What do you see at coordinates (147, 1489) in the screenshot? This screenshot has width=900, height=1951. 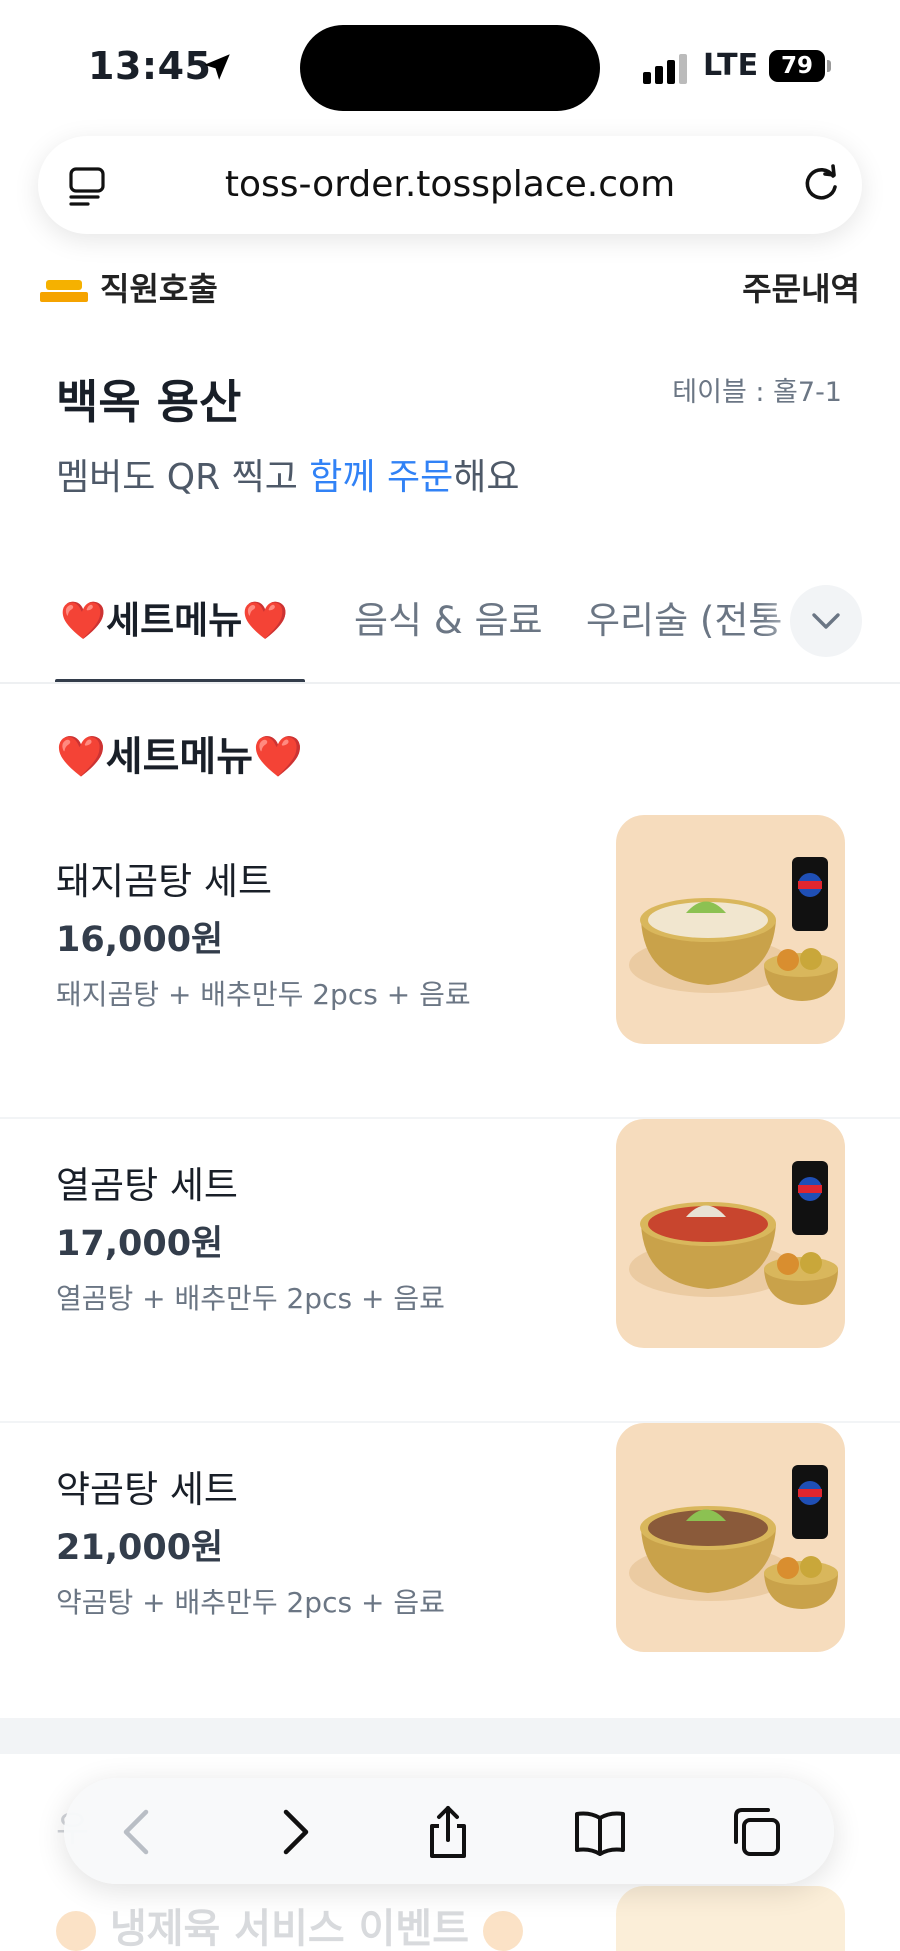 I see `menu-item-name: 약곰탕 세트` at bounding box center [147, 1489].